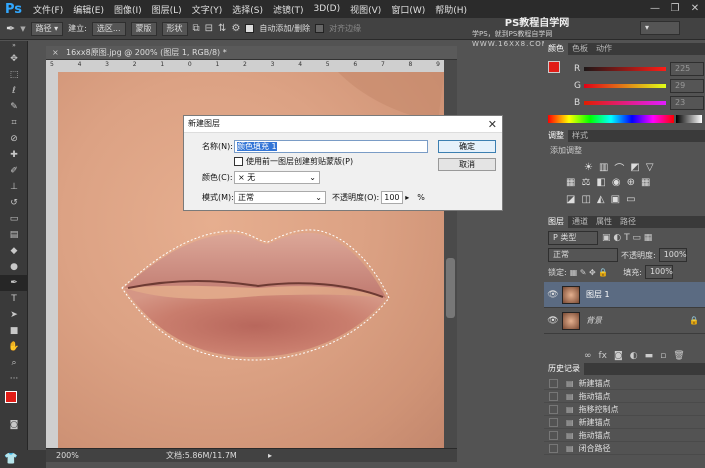 The height and width of the screenshot is (468, 705). Describe the element at coordinates (251, 53) in the screenshot. I see `document-tab: 16xx8原图.jpg @ 200% (图层 1, RGB/8) * ×` at that location.